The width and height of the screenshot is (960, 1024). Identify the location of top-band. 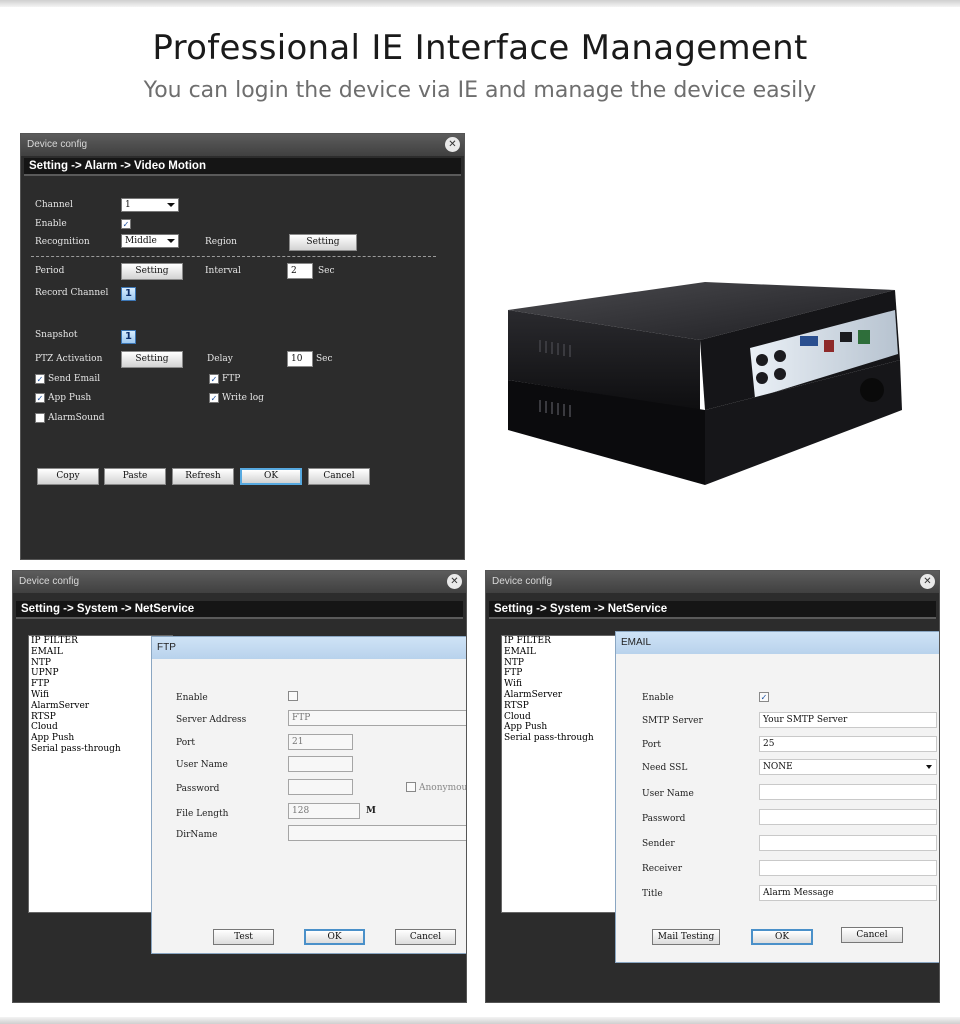
(480, 3).